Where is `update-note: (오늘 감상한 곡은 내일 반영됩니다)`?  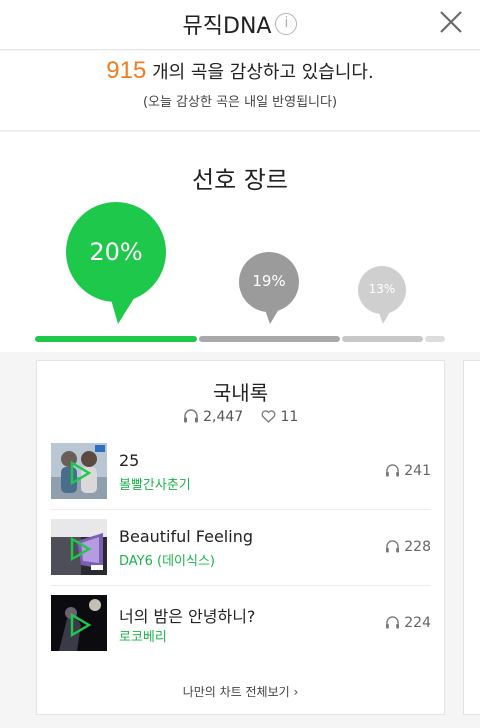
update-note: (오늘 감상한 곡은 내일 반영됩니다) is located at coordinates (240, 102).